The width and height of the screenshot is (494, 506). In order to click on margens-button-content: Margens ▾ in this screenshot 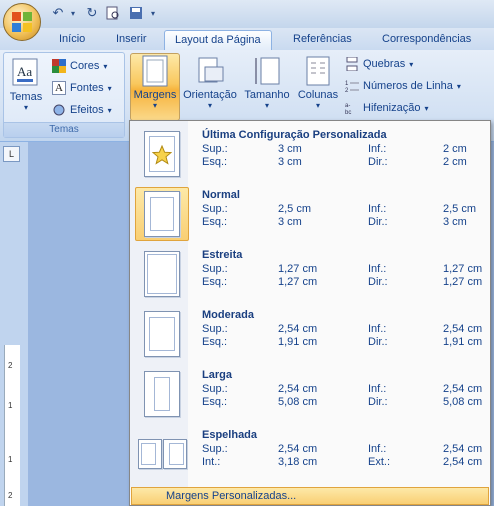, I will do `click(155, 82)`.